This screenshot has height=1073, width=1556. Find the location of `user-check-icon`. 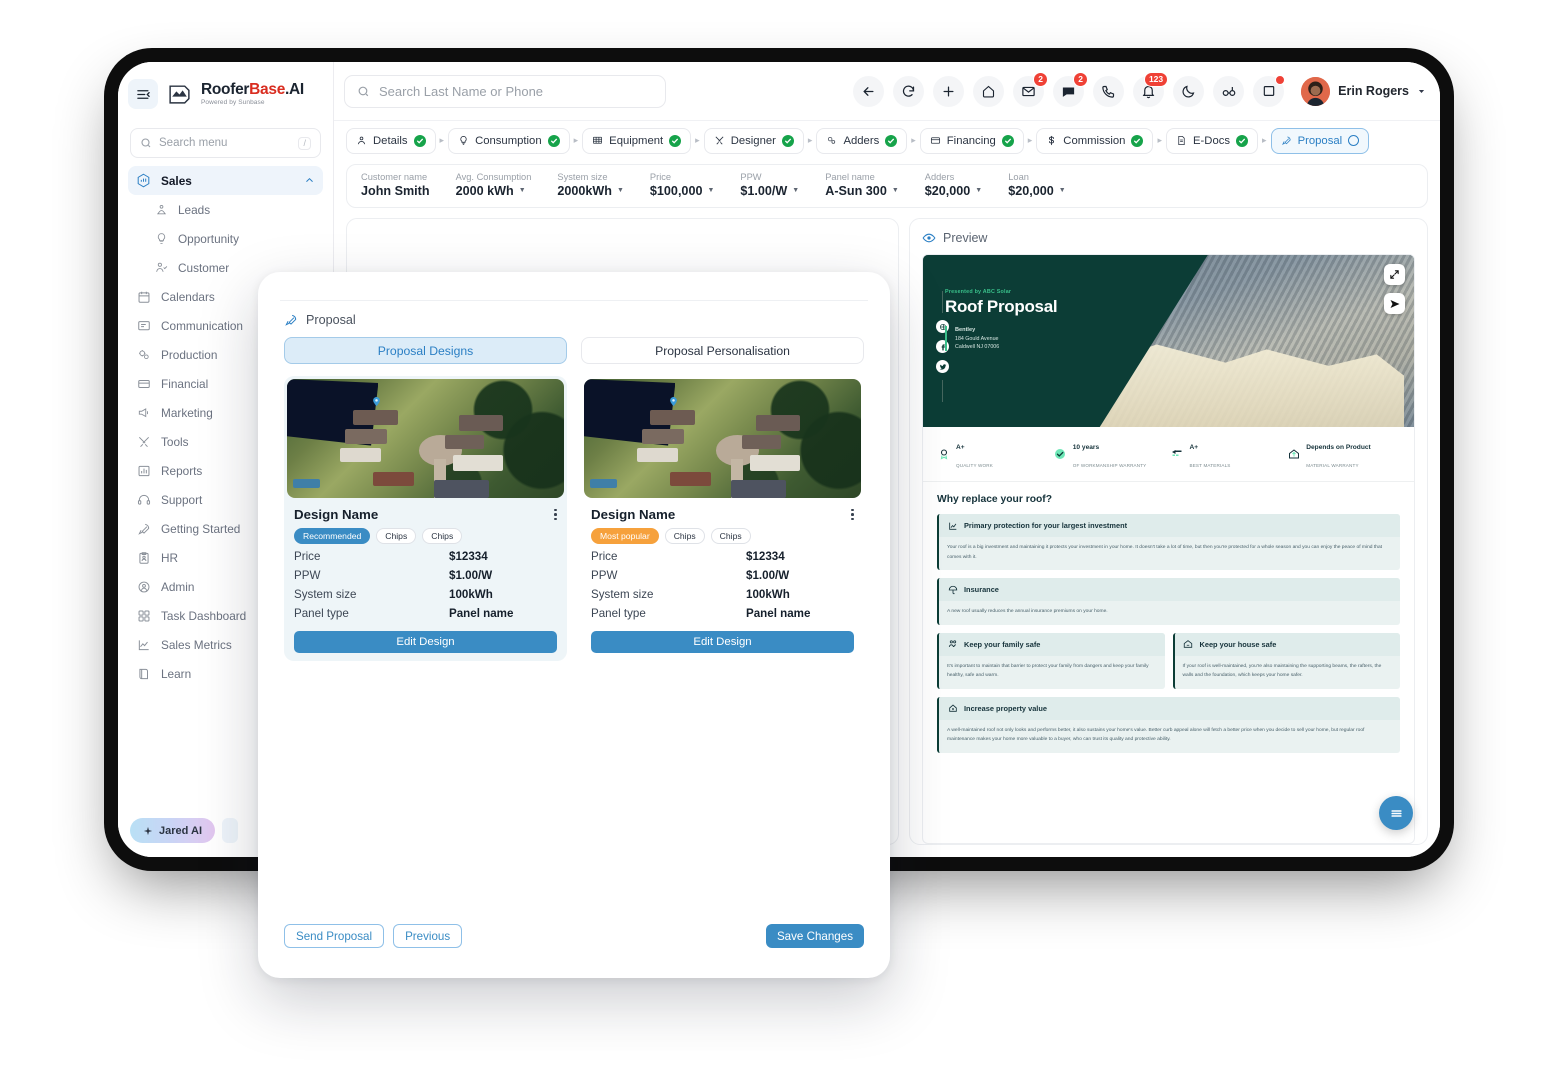

user-check-icon is located at coordinates (161, 268).